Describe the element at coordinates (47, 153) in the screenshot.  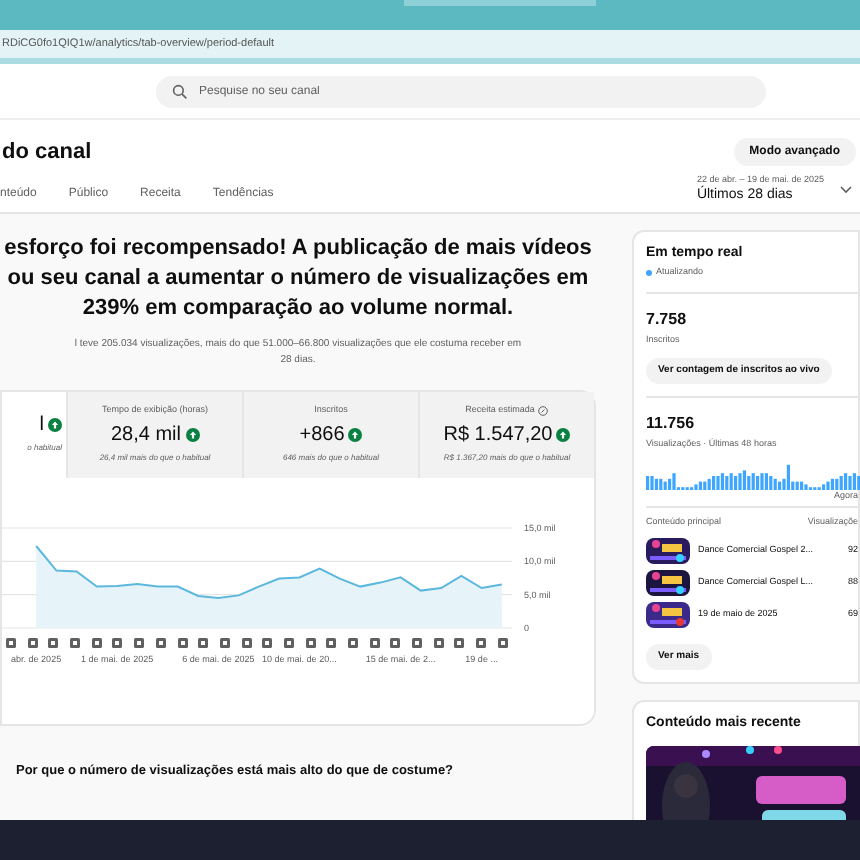
I see `page-title: do canal` at that location.